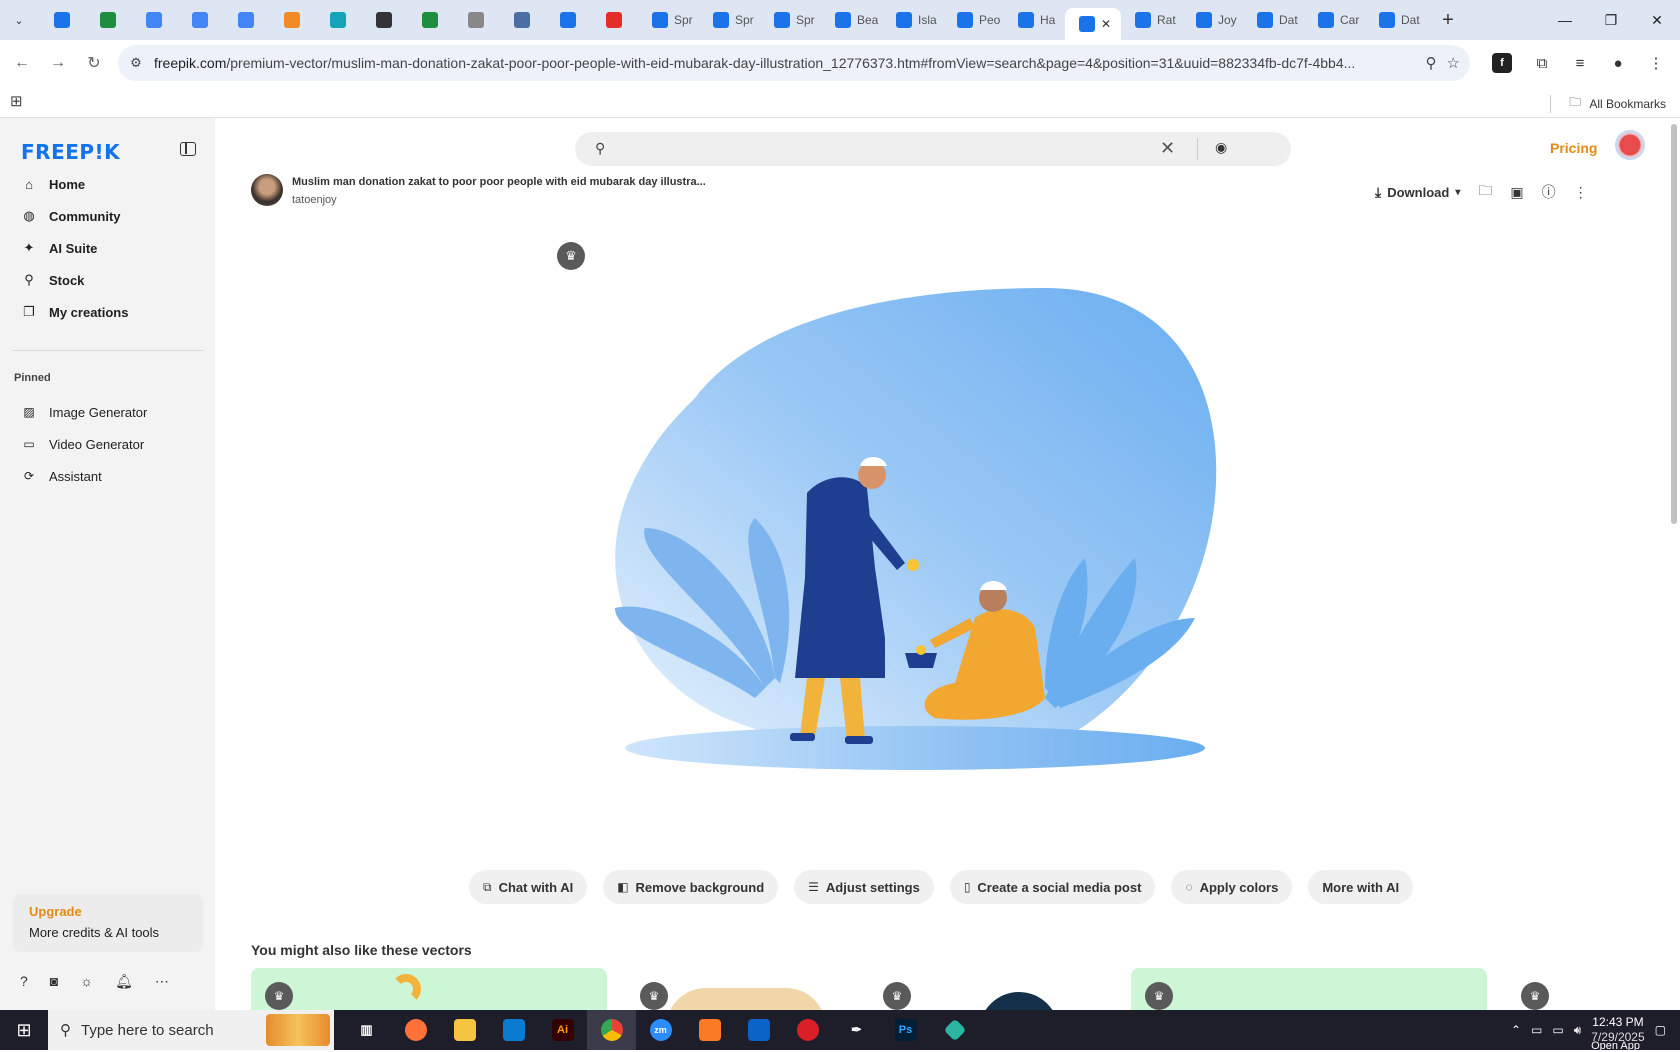 Image resolution: width=1680 pixels, height=1052 pixels. I want to click on download-button: ⤓ Download ▾, so click(1417, 192).